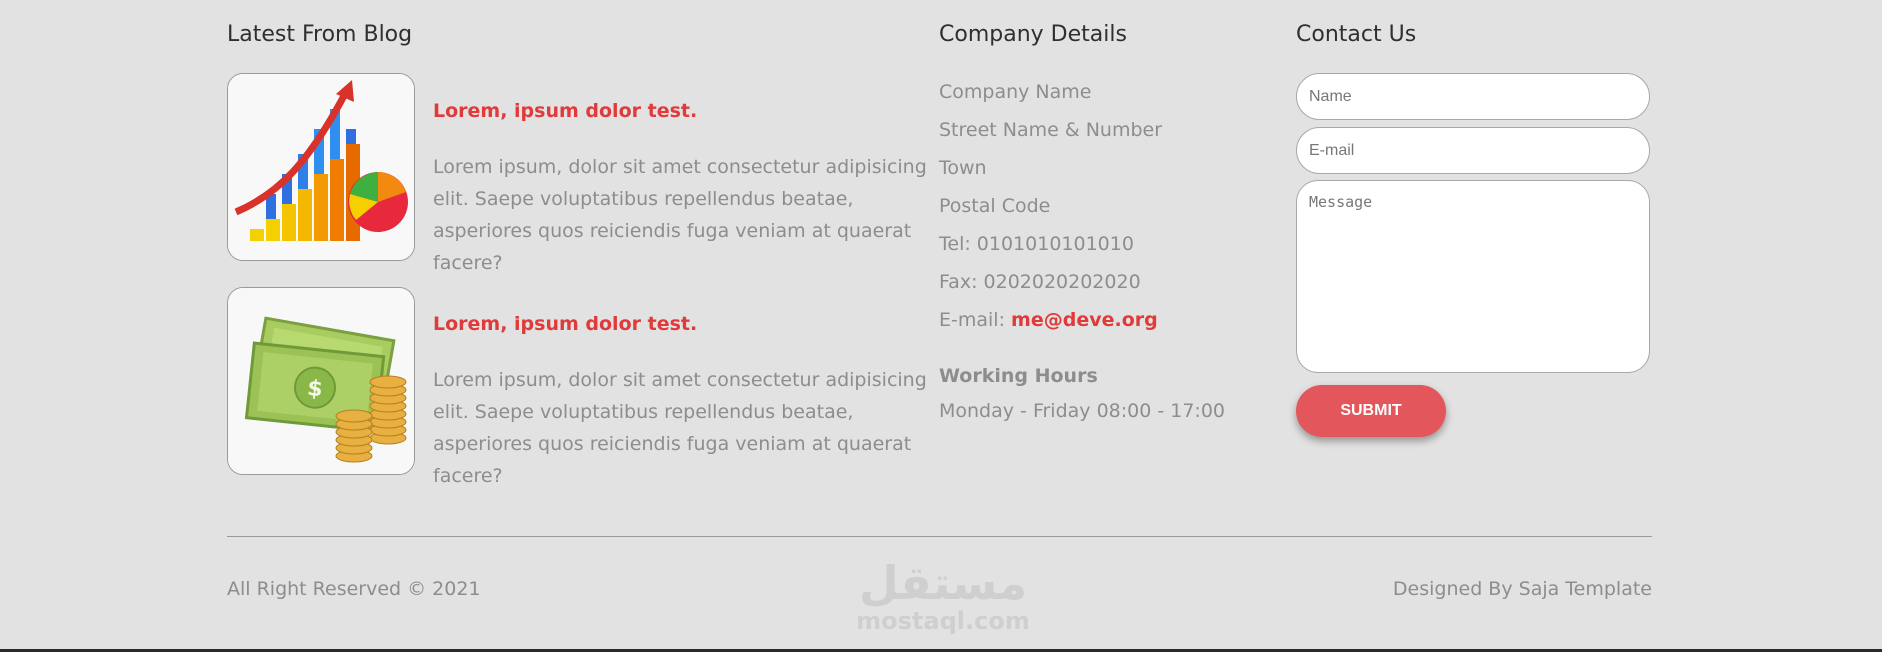 This screenshot has width=1882, height=652. Describe the element at coordinates (1522, 589) in the screenshot. I see `designer-credit: Designed By Saja Template` at that location.